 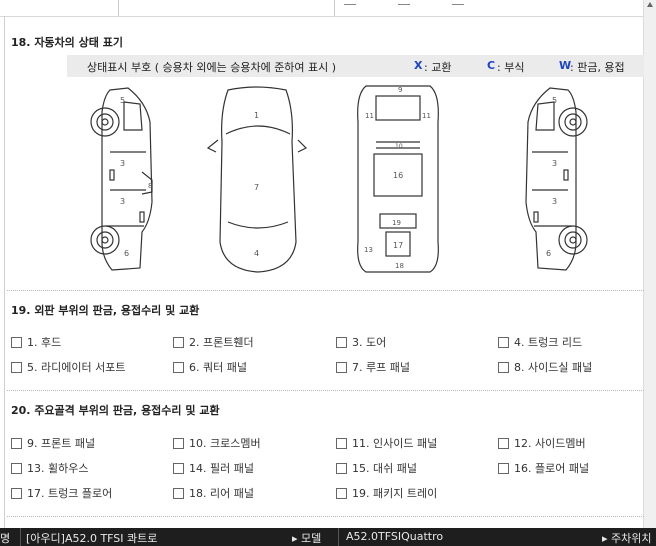 What do you see at coordinates (256, 253) in the screenshot?
I see `diagram-label: 4` at bounding box center [256, 253].